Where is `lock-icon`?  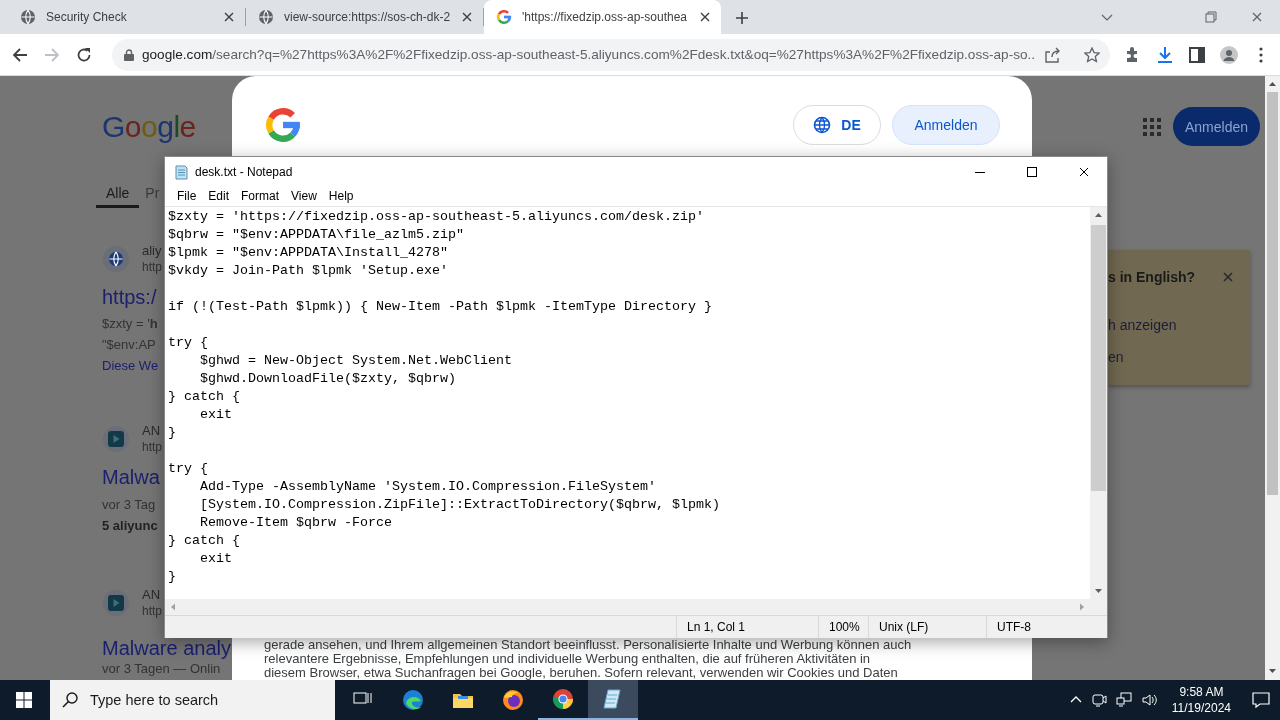
lock-icon is located at coordinates (129, 54).